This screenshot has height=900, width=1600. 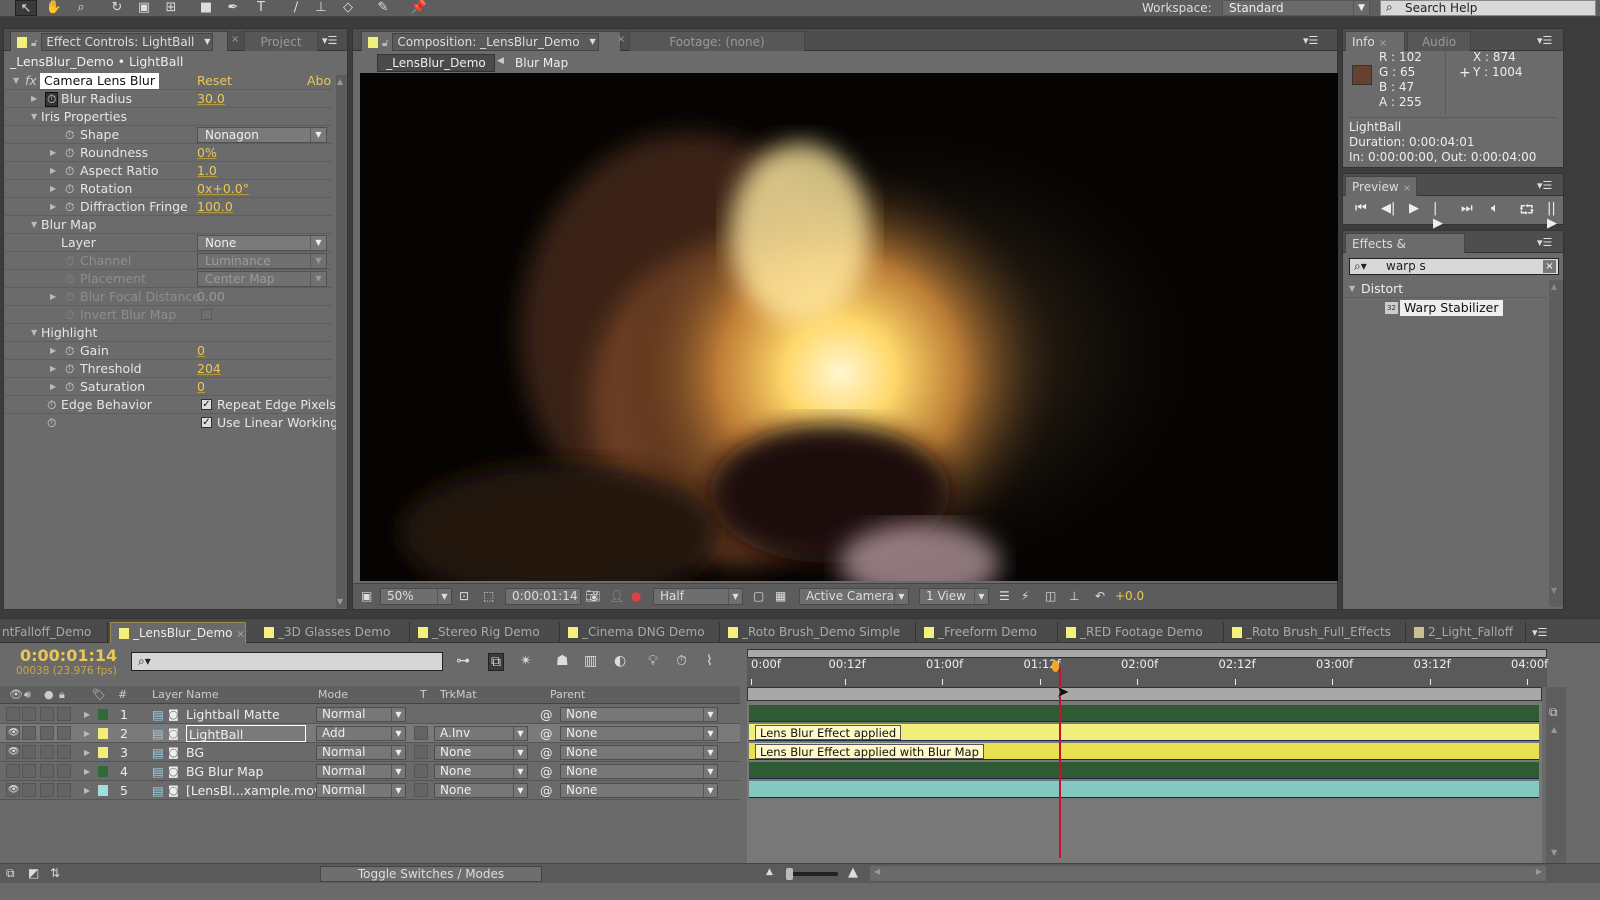 I want to click on tab-footage: Footage: (none), so click(x=717, y=41).